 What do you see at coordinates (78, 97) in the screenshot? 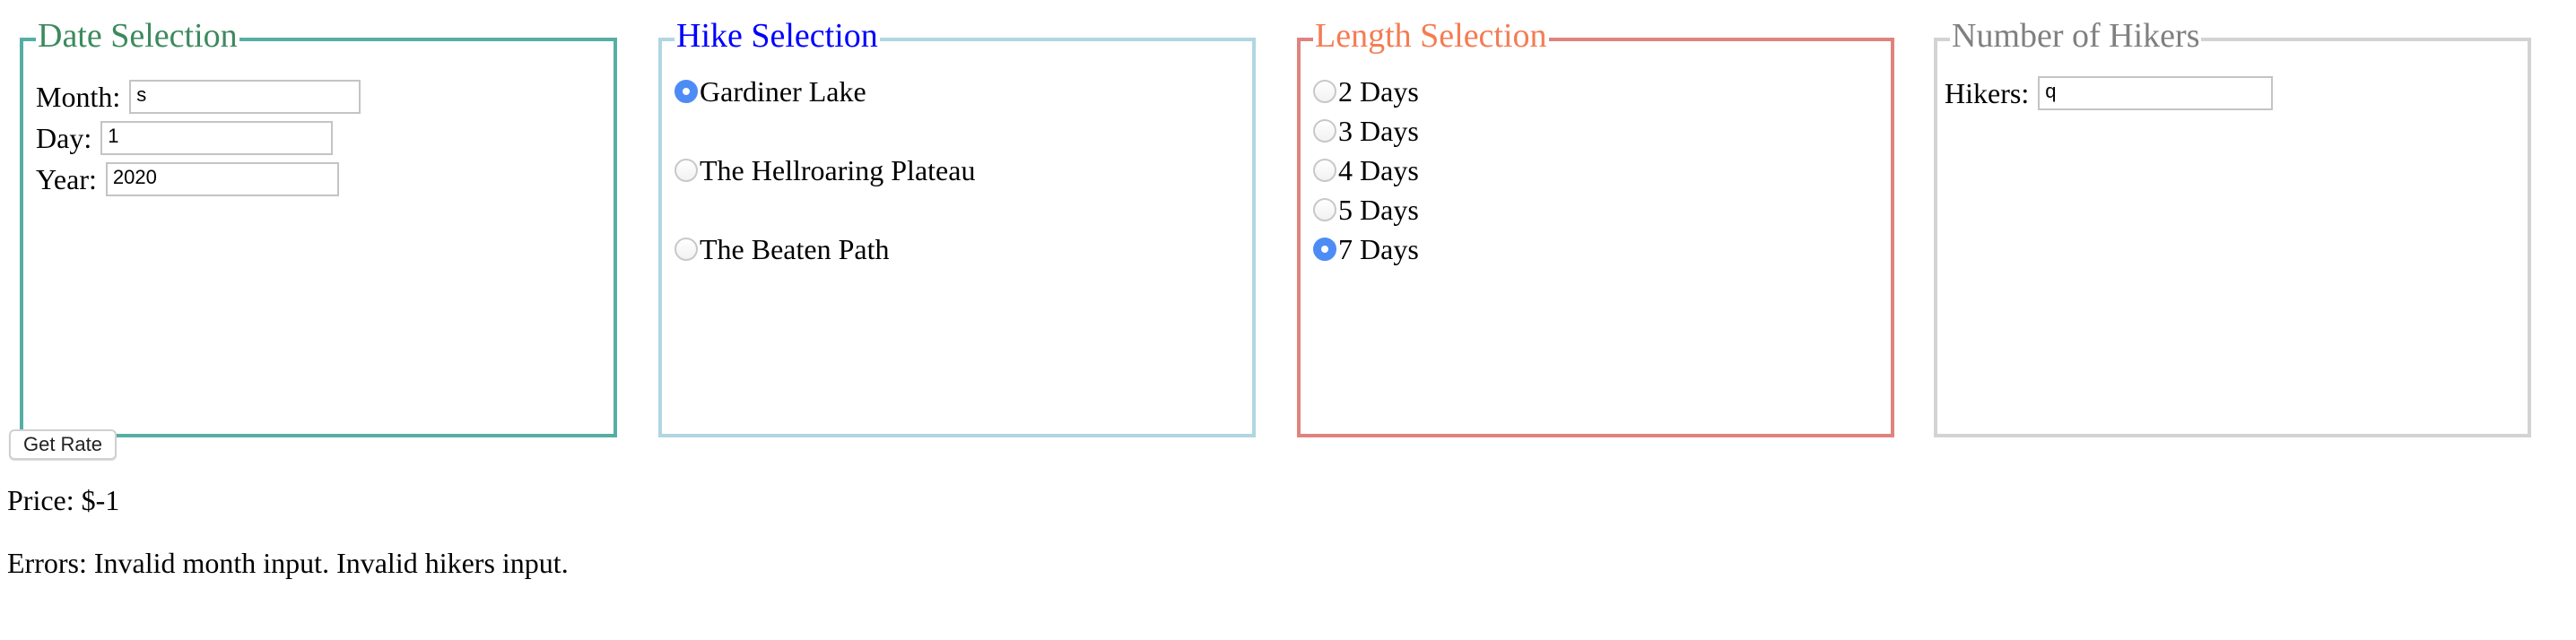
I see `month-label: Month:` at bounding box center [78, 97].